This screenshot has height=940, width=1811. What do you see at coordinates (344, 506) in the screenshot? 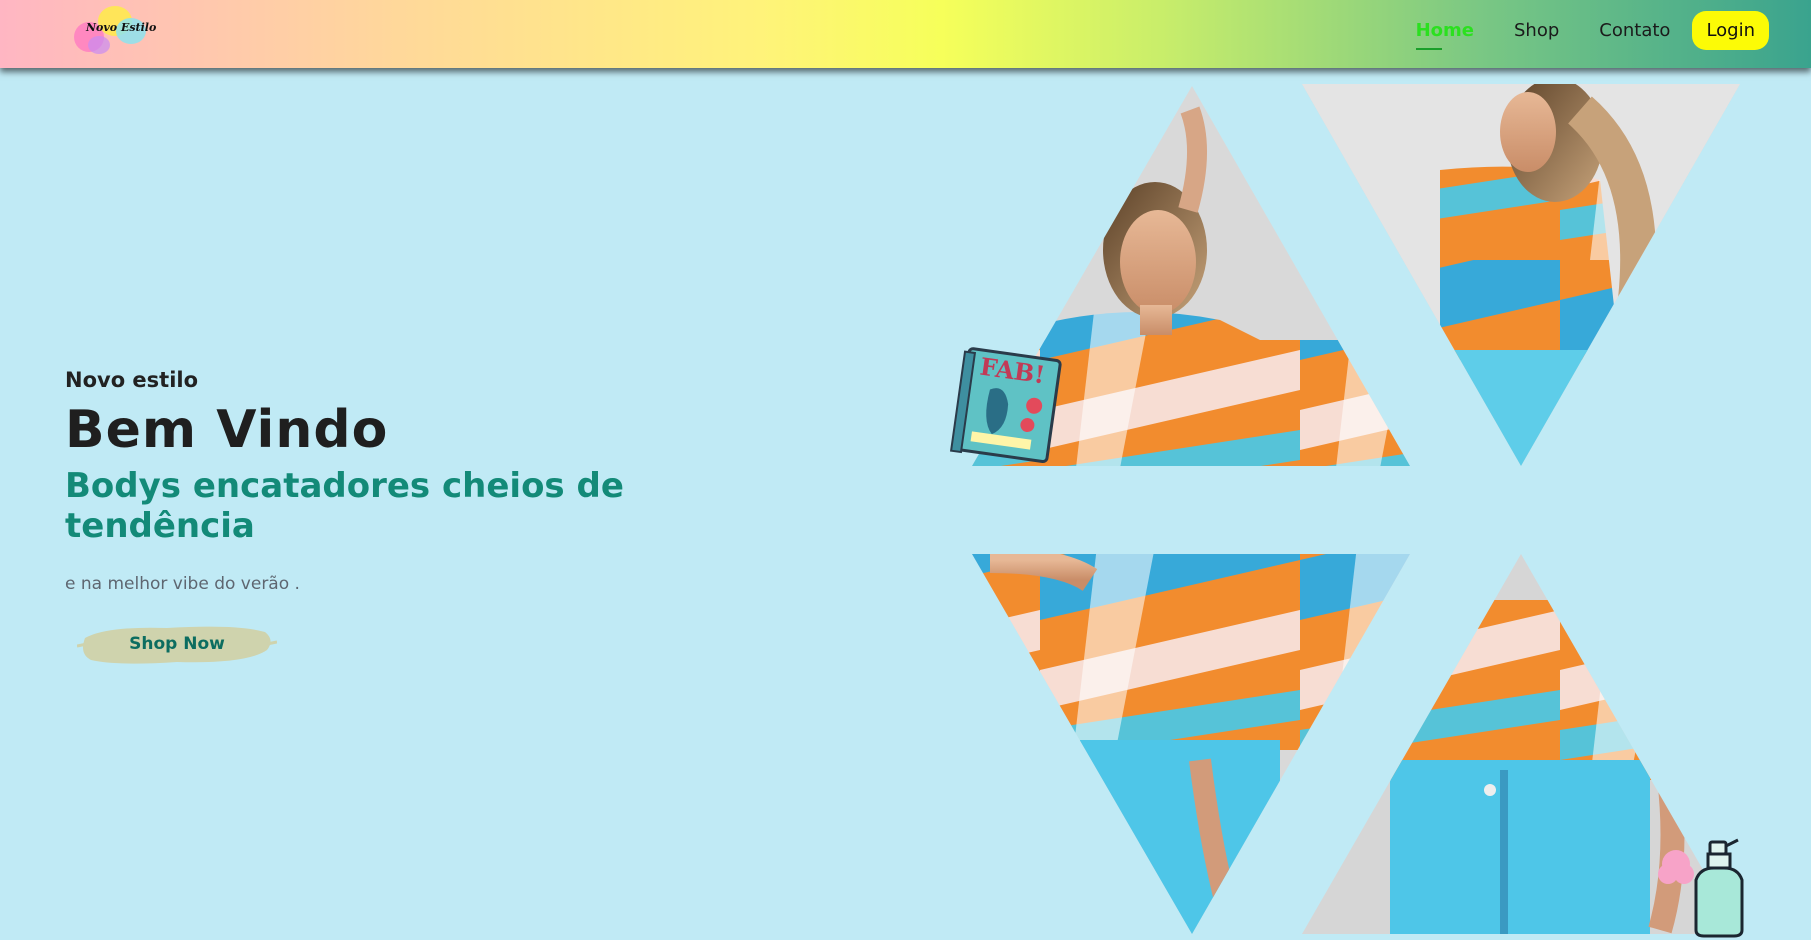
I see `hero-subtitle: Bodys encatadores cheios de tendência` at bounding box center [344, 506].